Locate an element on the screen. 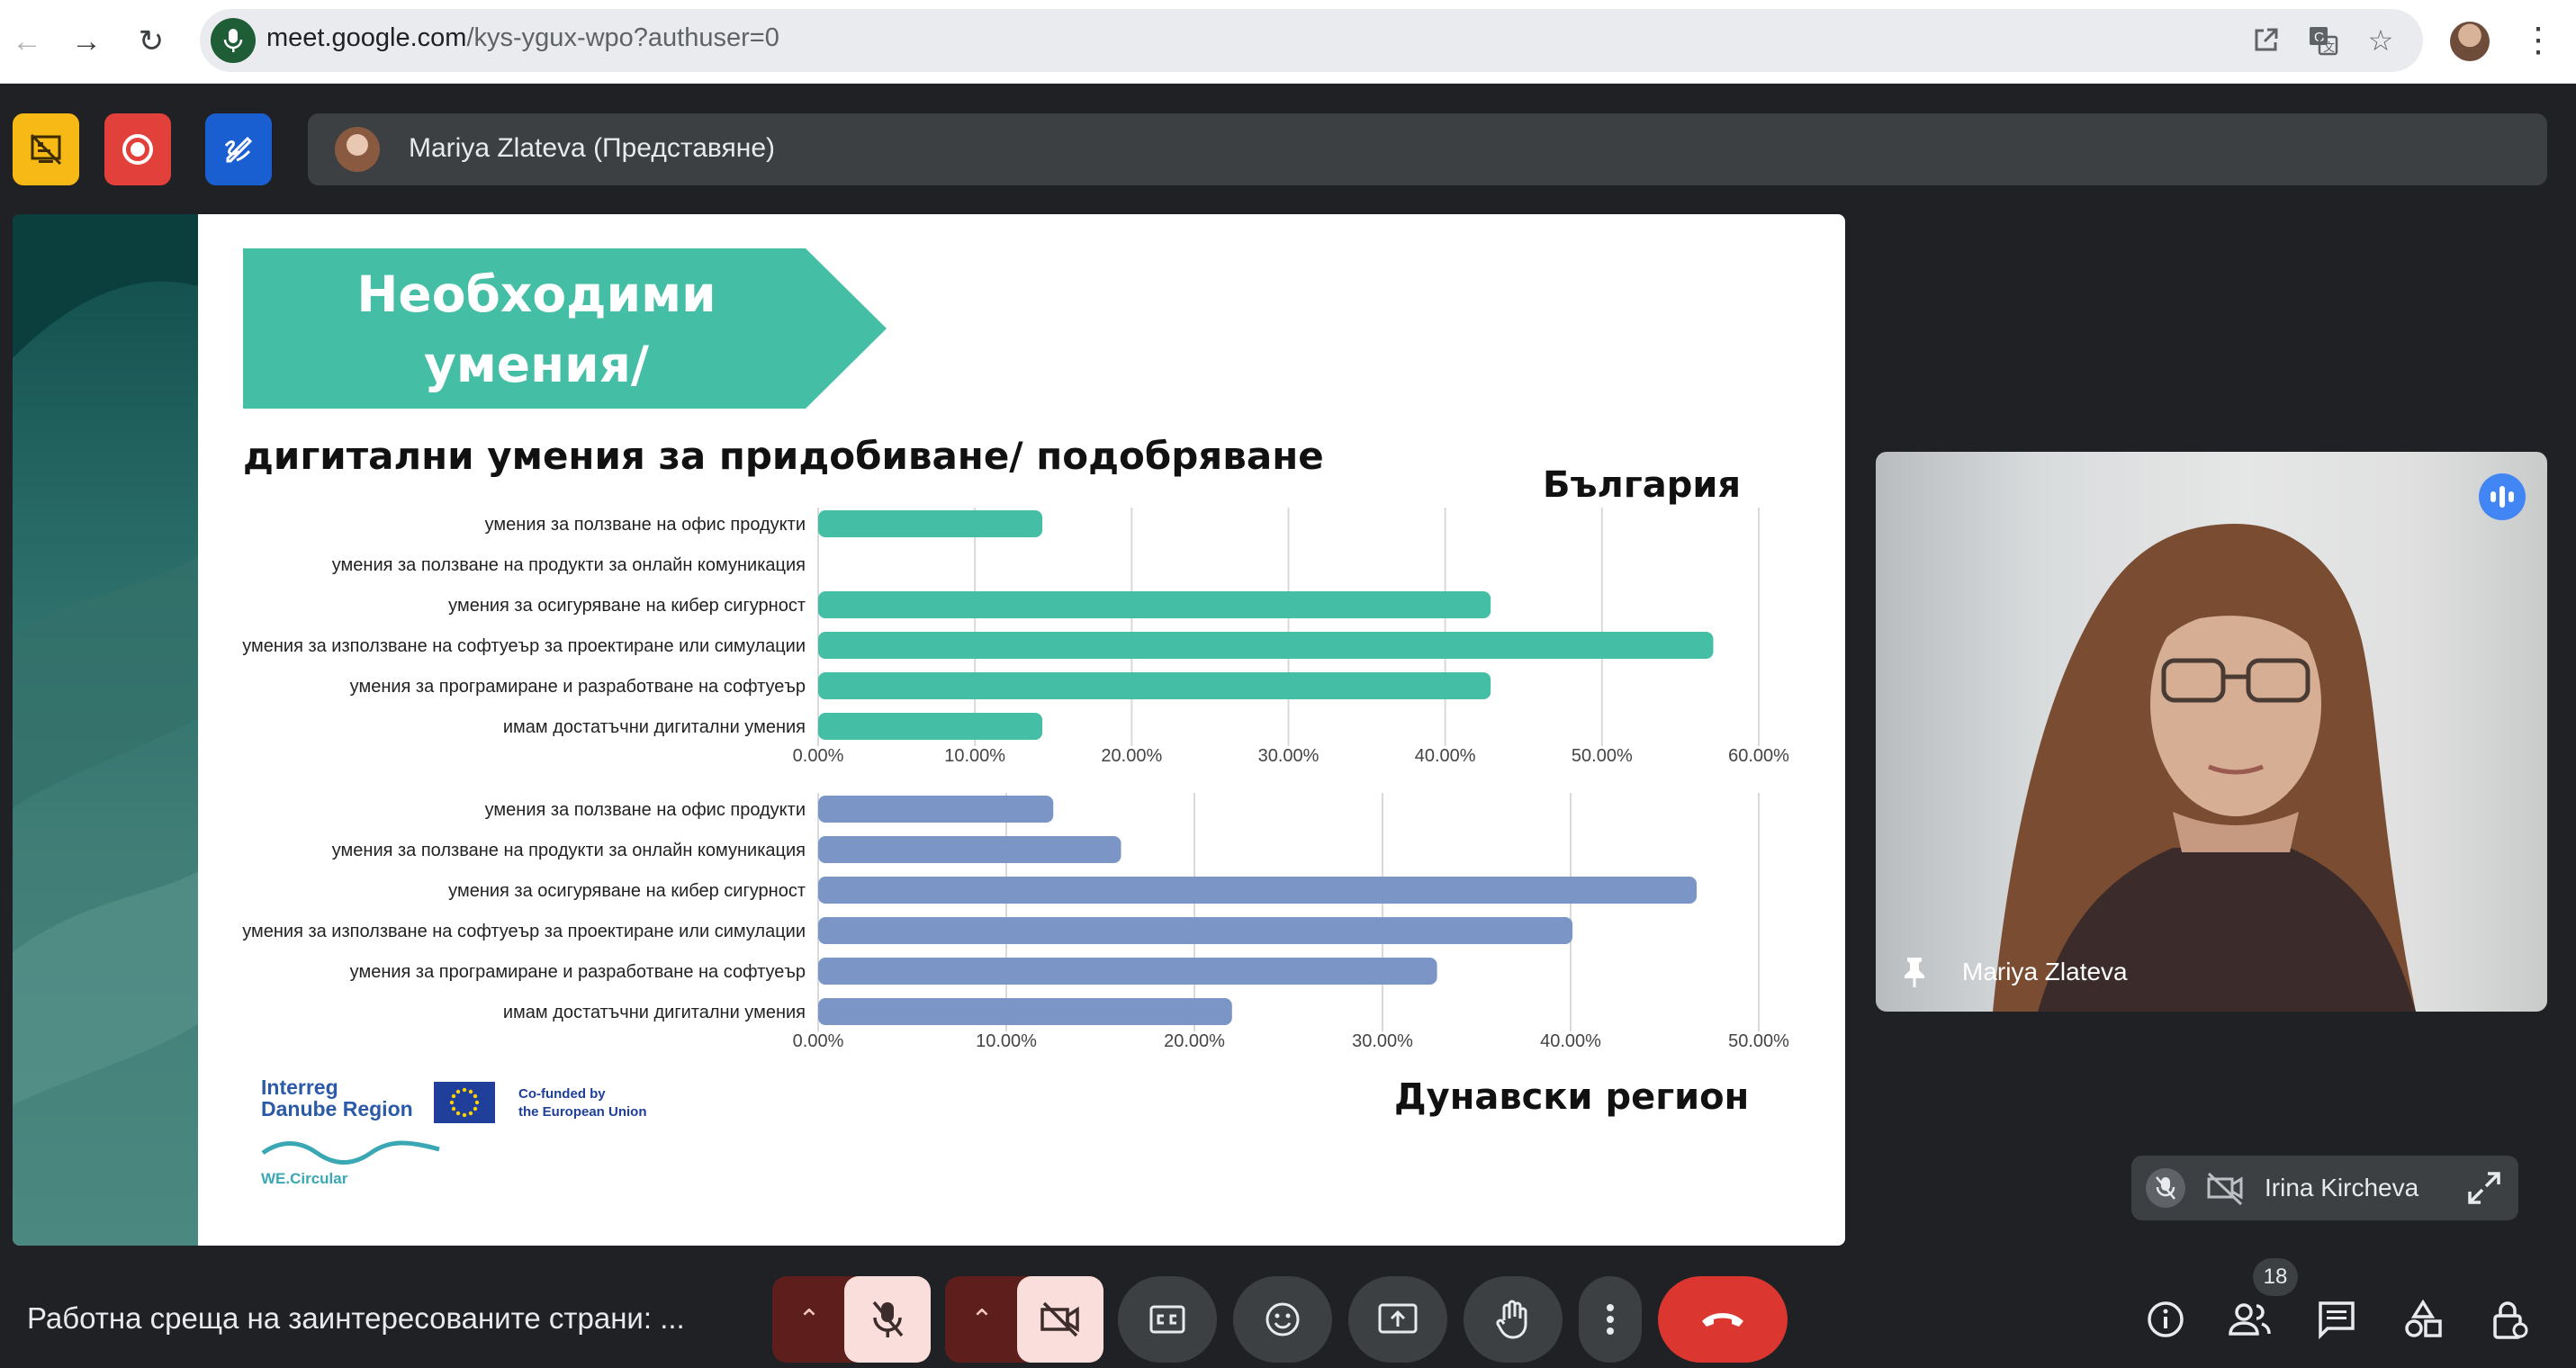 The height and width of the screenshot is (1368, 2576). tick-label: 60.00% is located at coordinates (1758, 756).